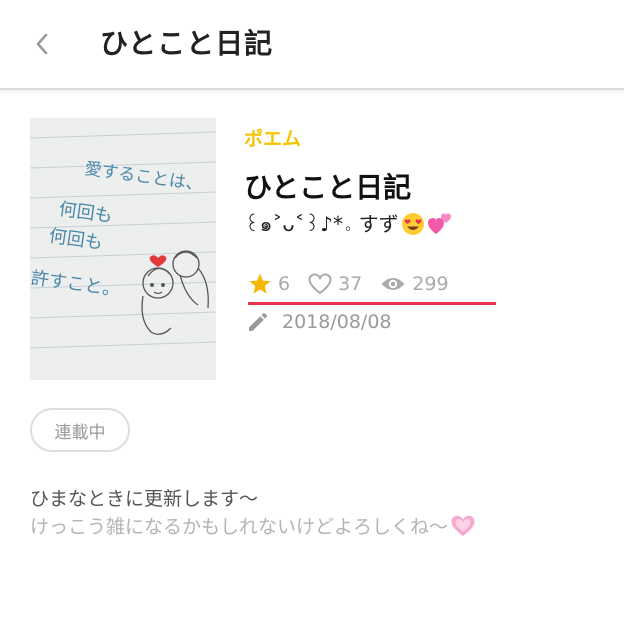 The height and width of the screenshot is (624, 624). I want to click on description-line-2-text: けっこう雑になるかもしれないけどよろしくね〜, so click(239, 527).